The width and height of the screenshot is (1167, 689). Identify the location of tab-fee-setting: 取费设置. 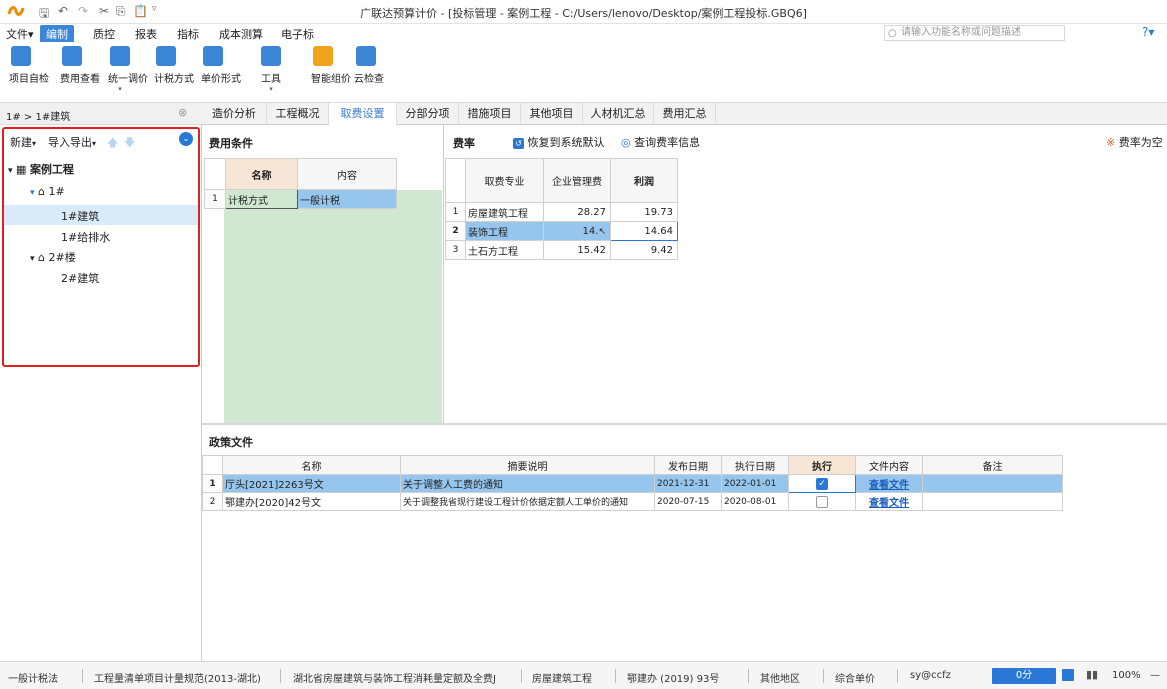
(363, 114).